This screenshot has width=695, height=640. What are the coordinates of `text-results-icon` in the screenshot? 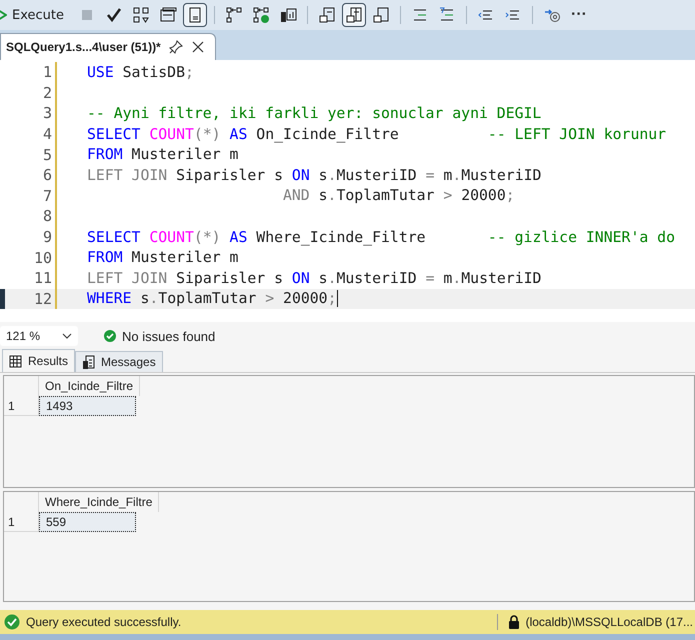 It's located at (327, 15).